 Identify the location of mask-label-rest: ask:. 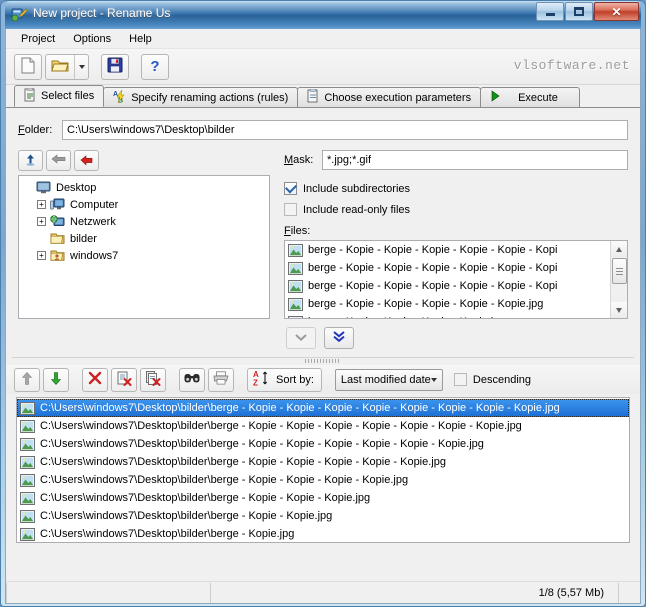
(303, 160).